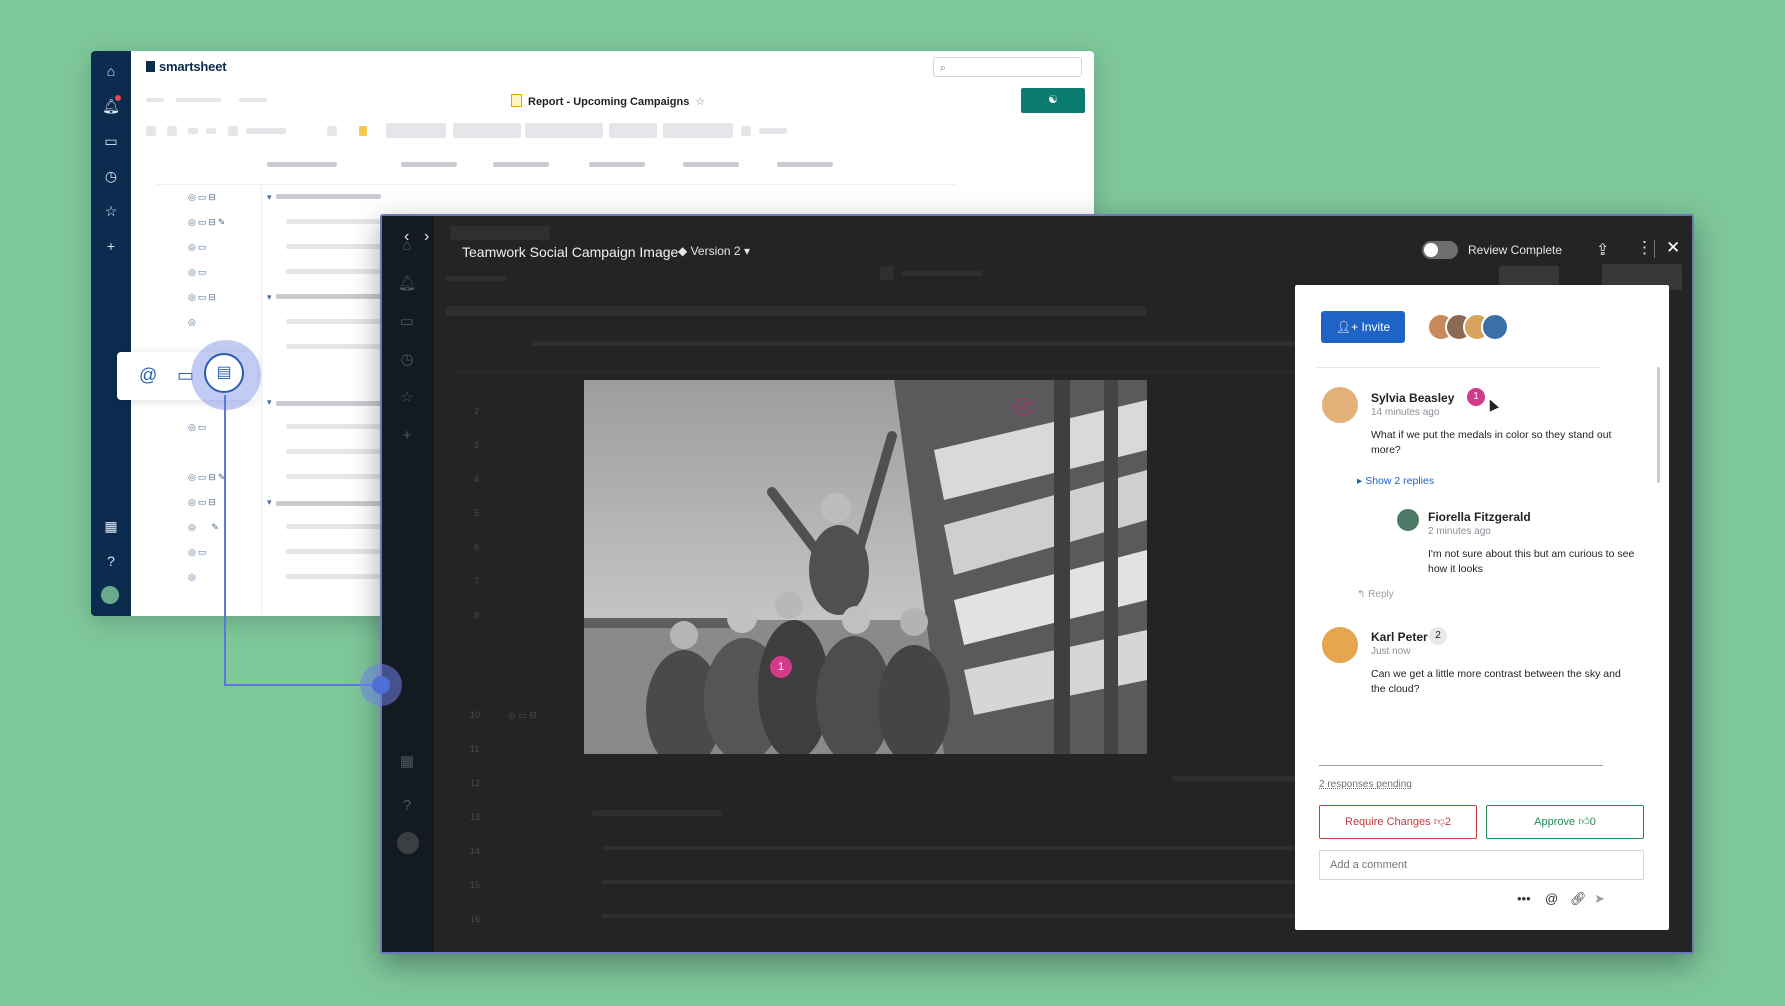  What do you see at coordinates (608, 101) in the screenshot?
I see `page-title: Report - Upcoming Campaigns ☆` at bounding box center [608, 101].